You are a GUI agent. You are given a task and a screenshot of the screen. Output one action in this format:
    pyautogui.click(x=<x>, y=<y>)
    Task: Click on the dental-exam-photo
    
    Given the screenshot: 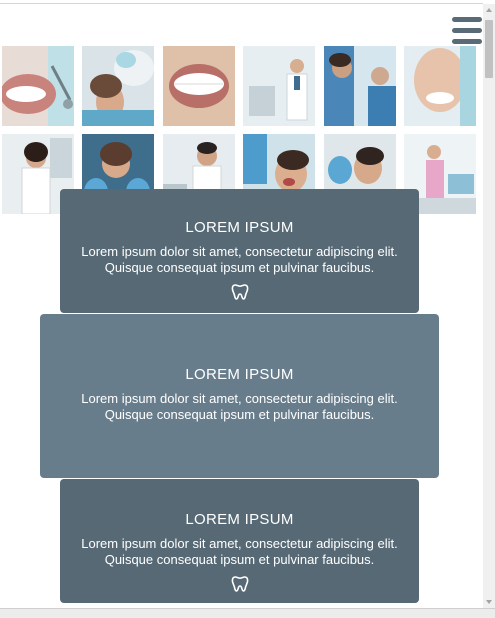 What is the action you would take?
    pyautogui.click(x=118, y=86)
    